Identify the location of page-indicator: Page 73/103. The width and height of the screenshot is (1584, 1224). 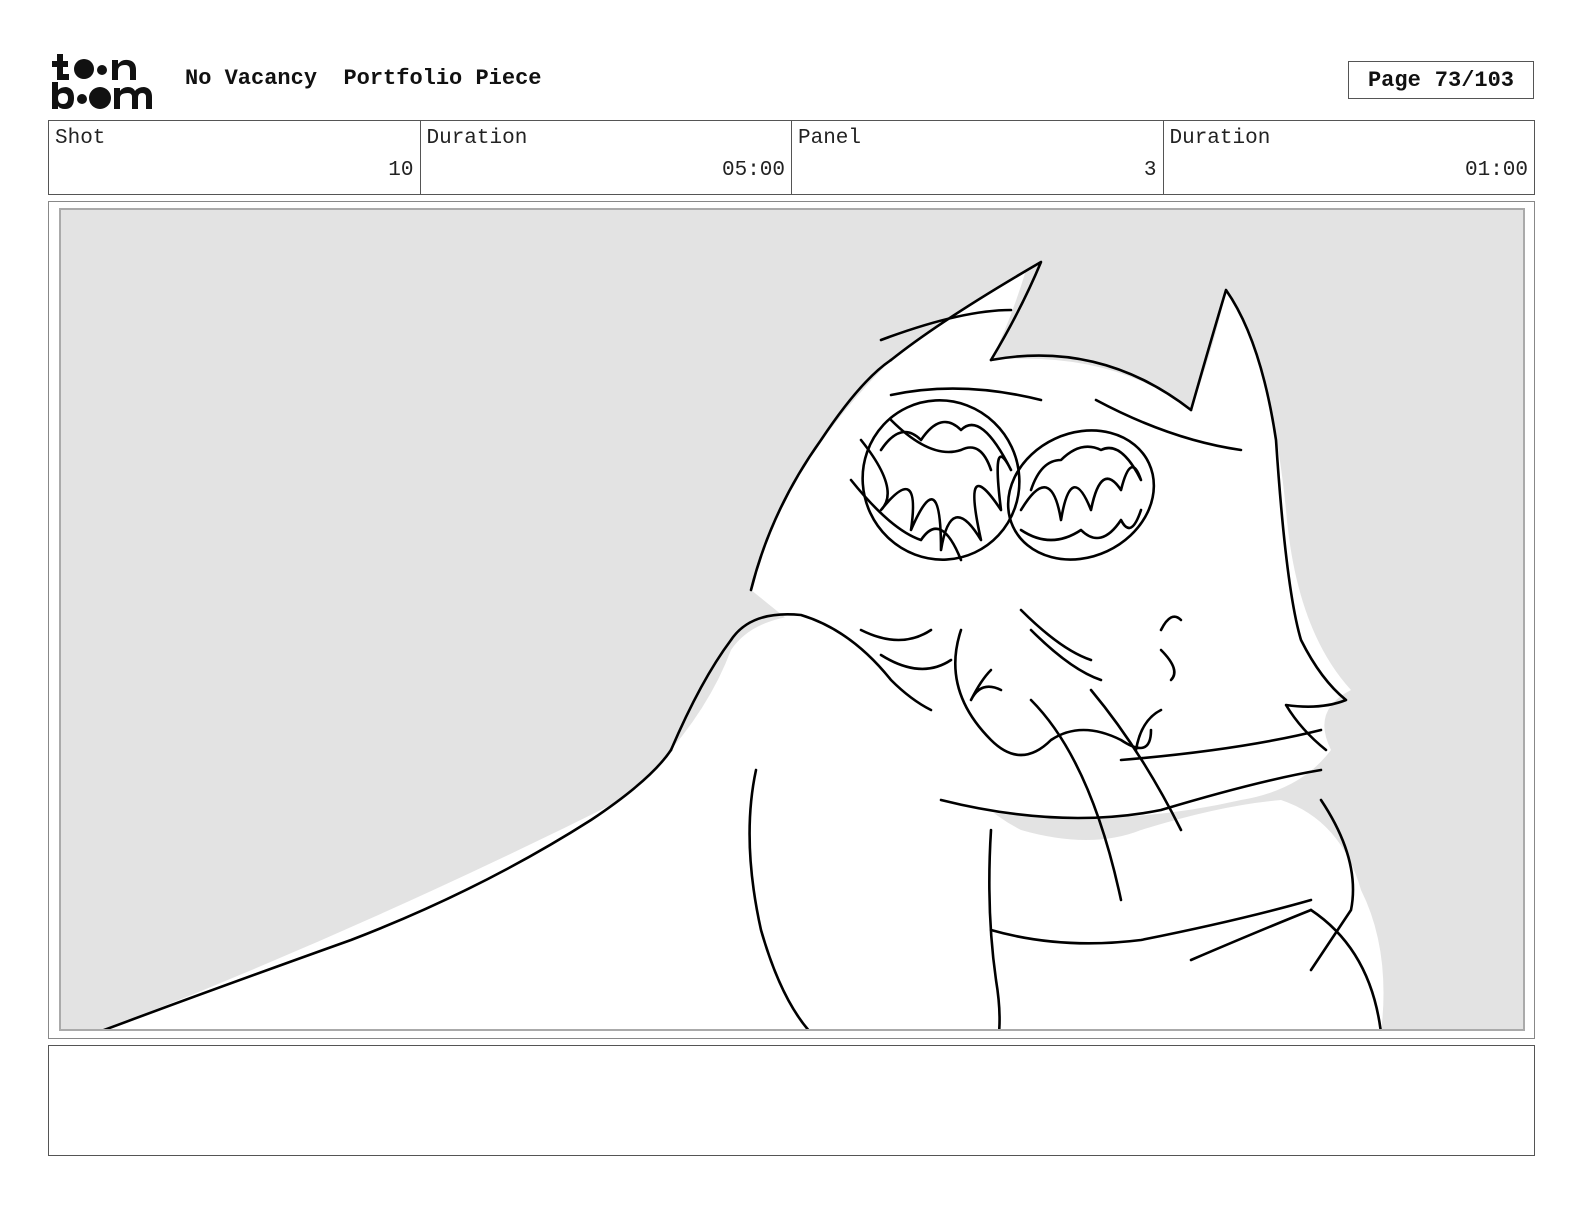
(1441, 80).